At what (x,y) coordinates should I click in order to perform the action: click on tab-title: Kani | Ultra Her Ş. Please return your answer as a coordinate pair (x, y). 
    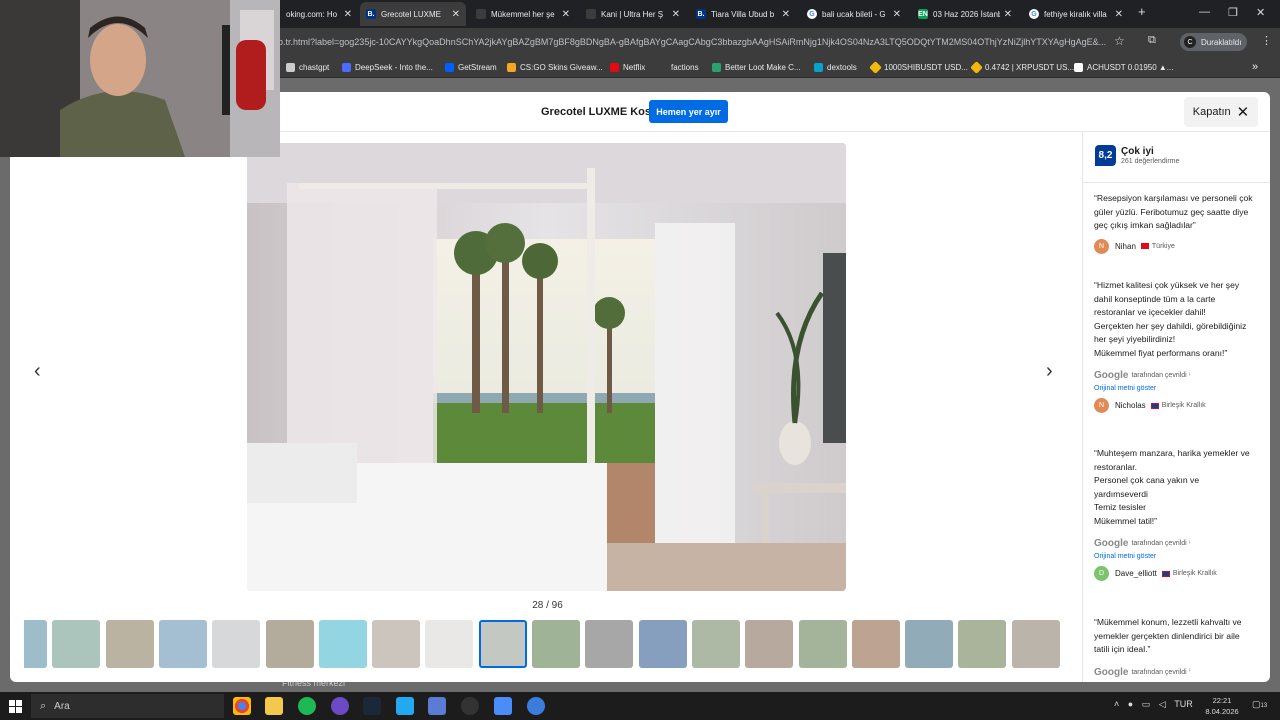
    Looking at the image, I should click on (632, 14).